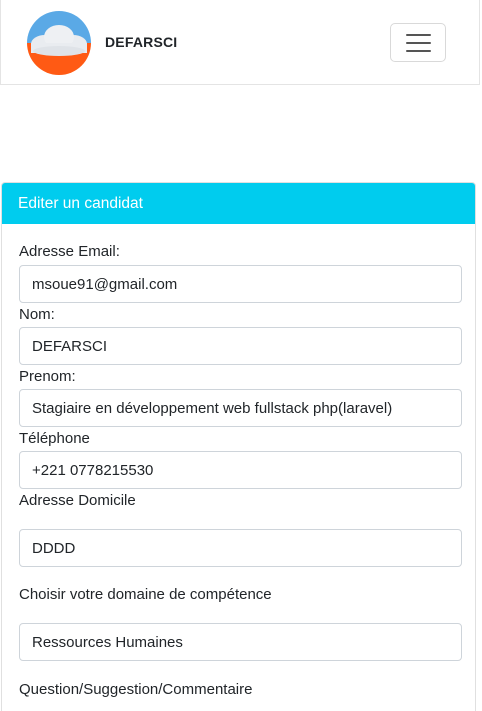  What do you see at coordinates (240, 470) in the screenshot?
I see `telephone-field` at bounding box center [240, 470].